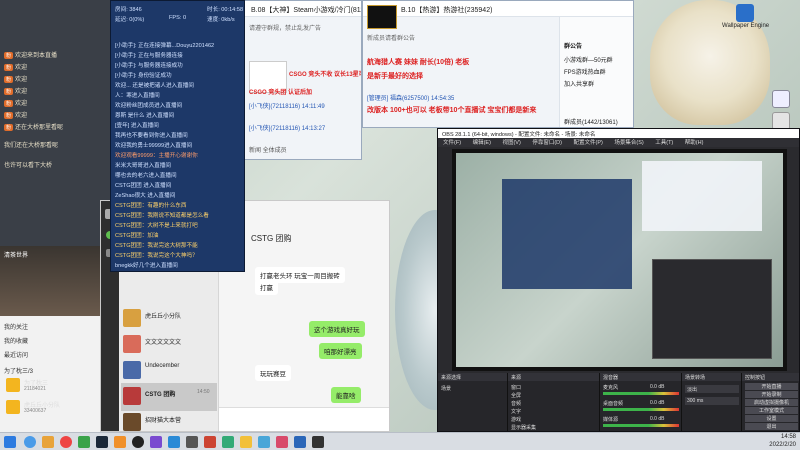  I want to click on exit-button: 退出, so click(771, 426).